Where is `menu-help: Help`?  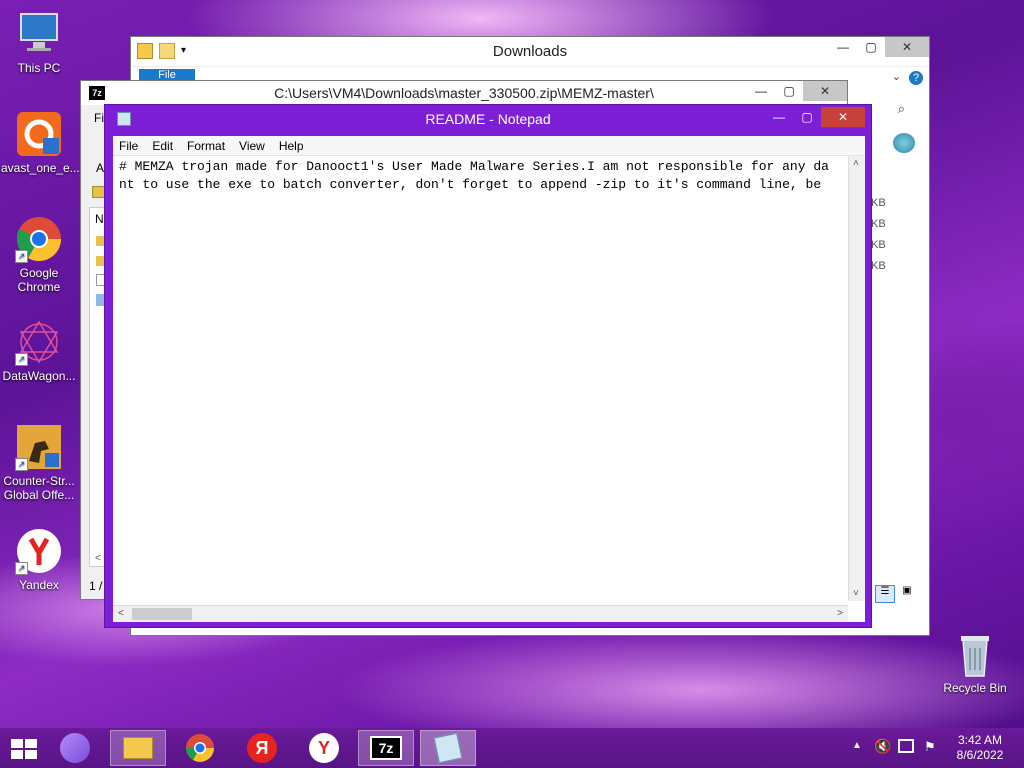
menu-help: Help is located at coordinates (291, 146).